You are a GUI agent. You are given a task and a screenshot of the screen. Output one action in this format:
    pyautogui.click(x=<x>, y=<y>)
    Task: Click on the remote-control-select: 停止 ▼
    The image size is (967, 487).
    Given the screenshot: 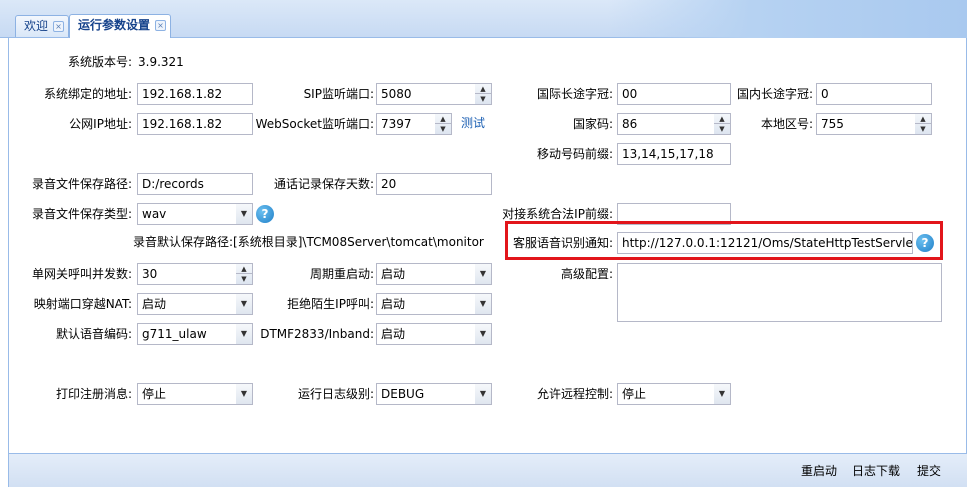 What is the action you would take?
    pyautogui.click(x=674, y=394)
    